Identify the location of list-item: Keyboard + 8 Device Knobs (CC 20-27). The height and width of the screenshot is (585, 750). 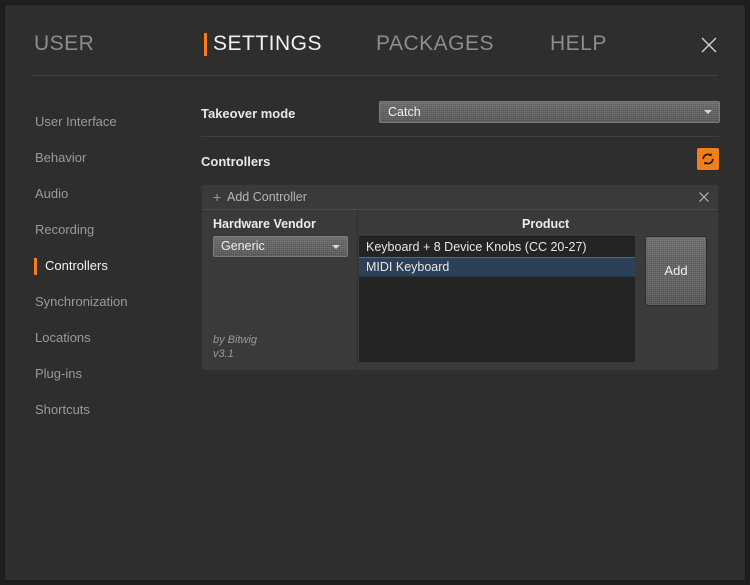
(497, 247).